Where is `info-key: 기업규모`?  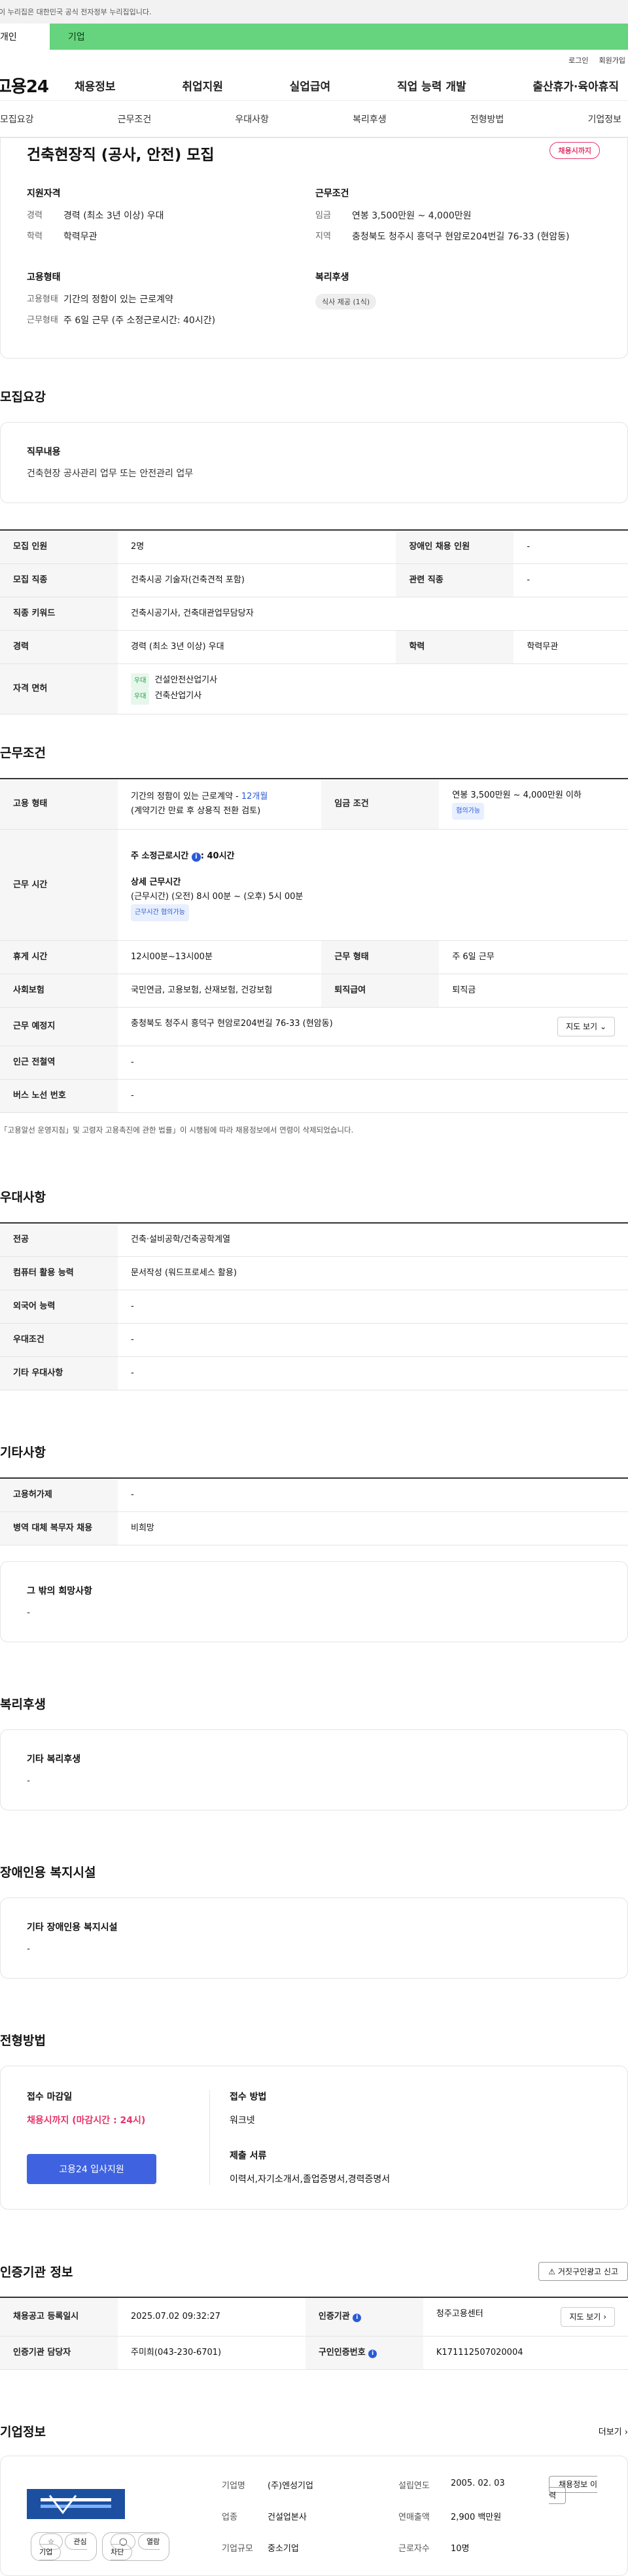 info-key: 기업규모 is located at coordinates (238, 2549).